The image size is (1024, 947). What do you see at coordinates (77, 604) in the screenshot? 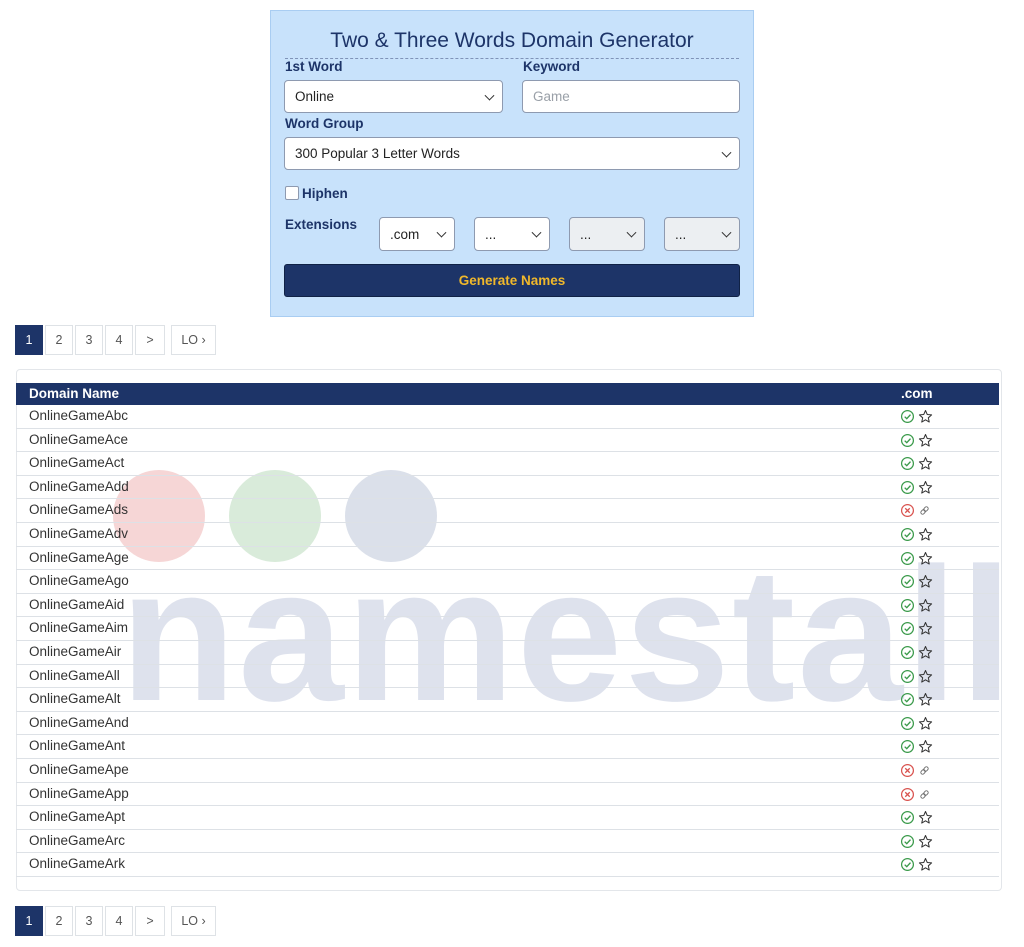
I see `domain-name-cell: OnlineGameAid` at bounding box center [77, 604].